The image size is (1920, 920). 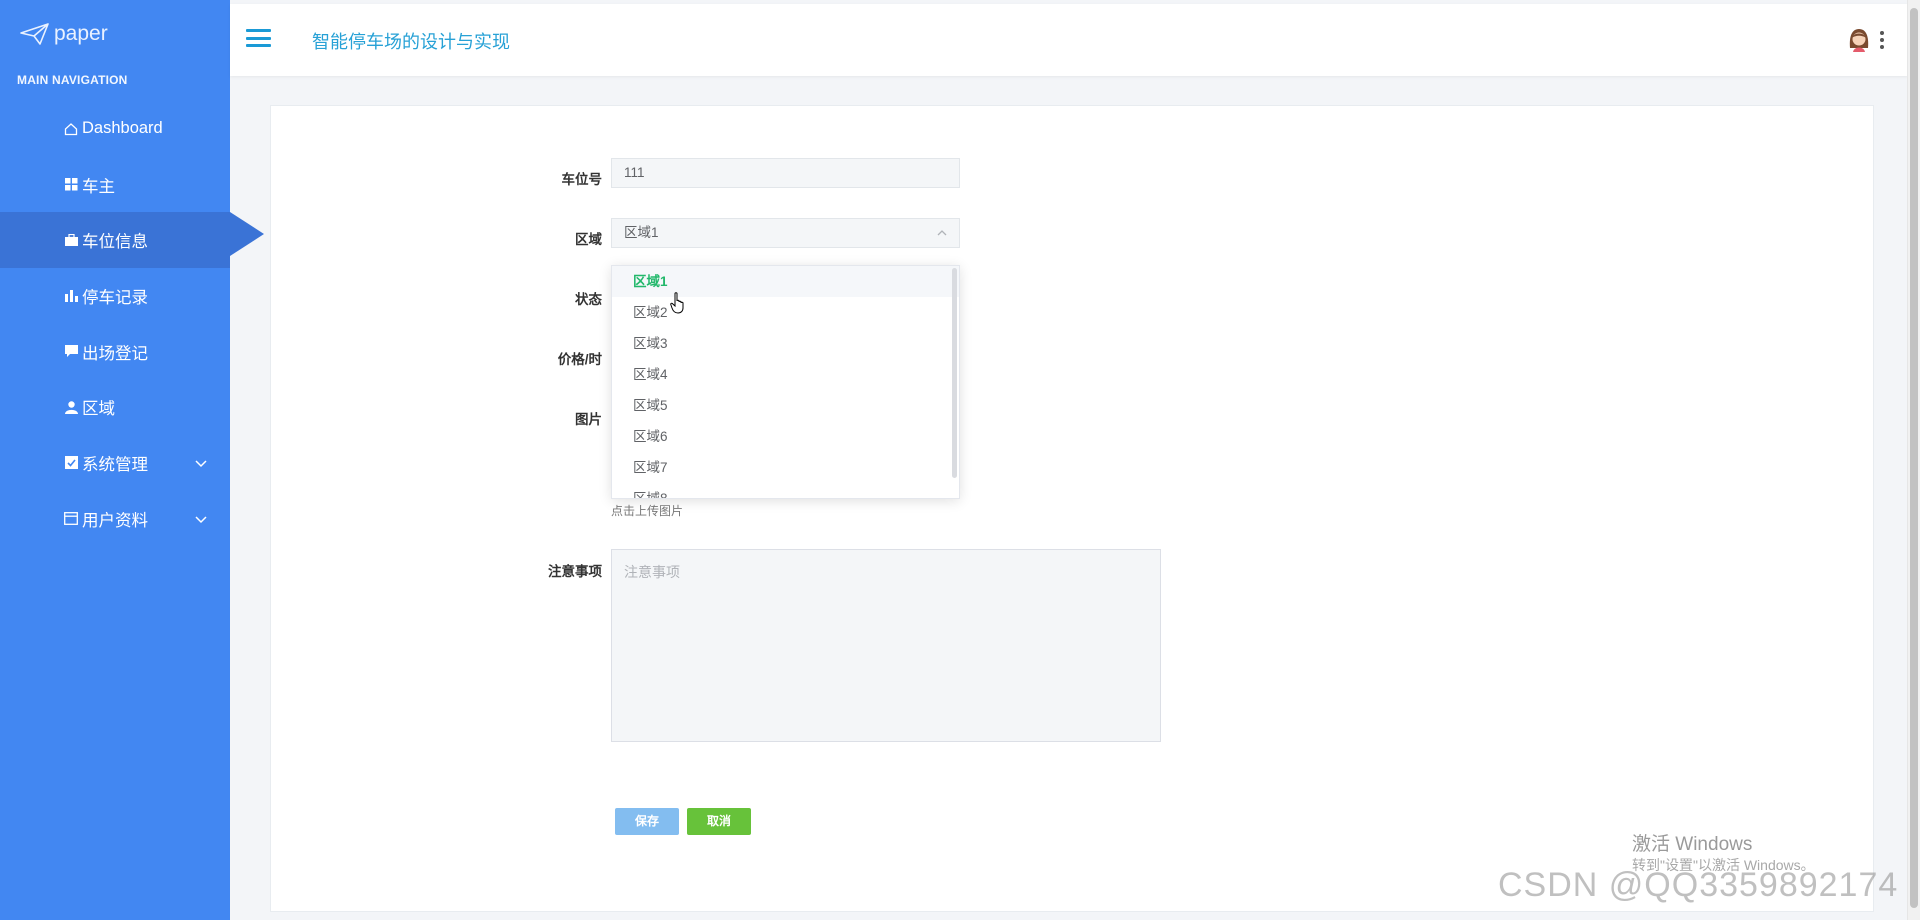 What do you see at coordinates (122, 128) in the screenshot?
I see `sidebar-item-label: Dashboard` at bounding box center [122, 128].